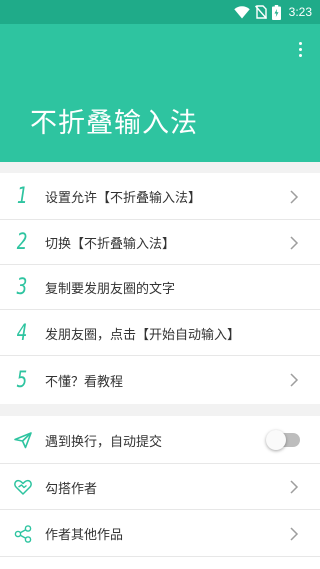  I want to click on step-row-4: 4 发朋友圈，点击【开始自动输入】, so click(160, 333).